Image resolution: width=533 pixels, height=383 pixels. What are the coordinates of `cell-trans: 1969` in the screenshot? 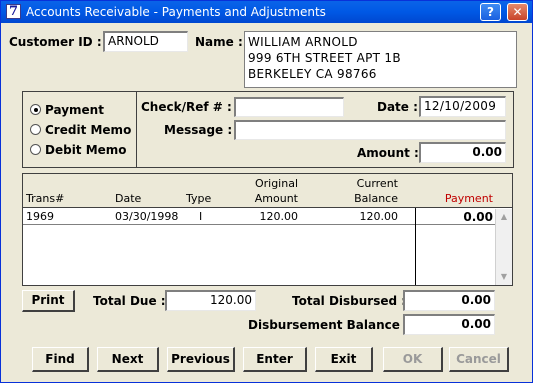 It's located at (40, 216).